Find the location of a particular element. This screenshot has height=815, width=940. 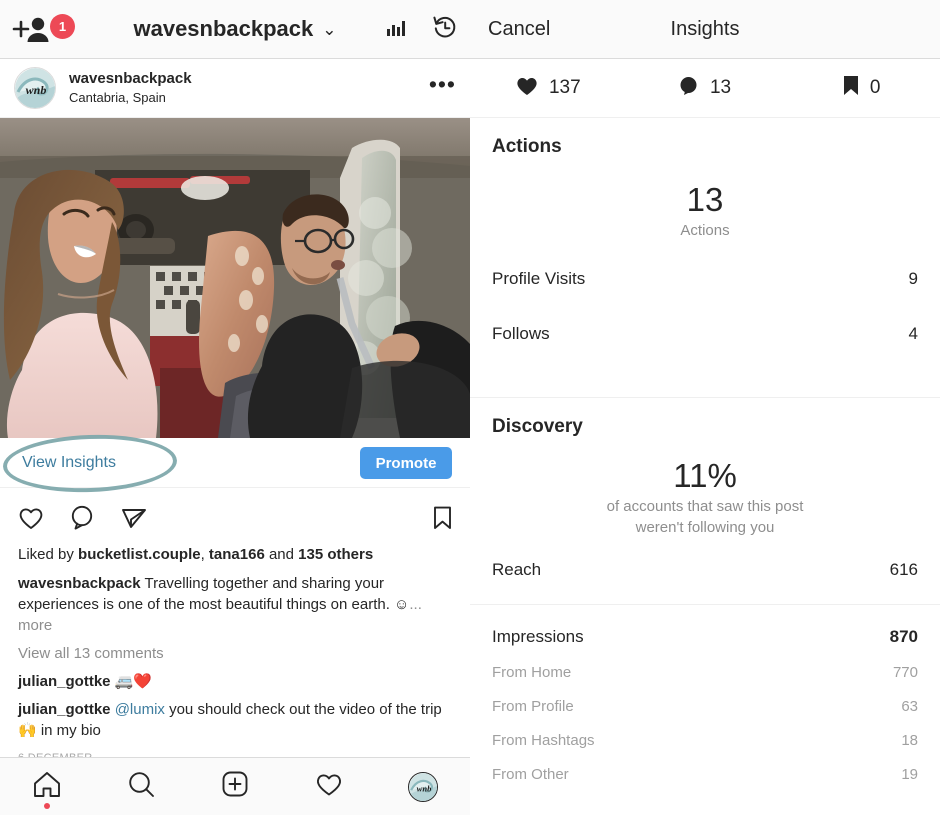

impressions-total-row: Impressions 870 is located at coordinates (705, 637).